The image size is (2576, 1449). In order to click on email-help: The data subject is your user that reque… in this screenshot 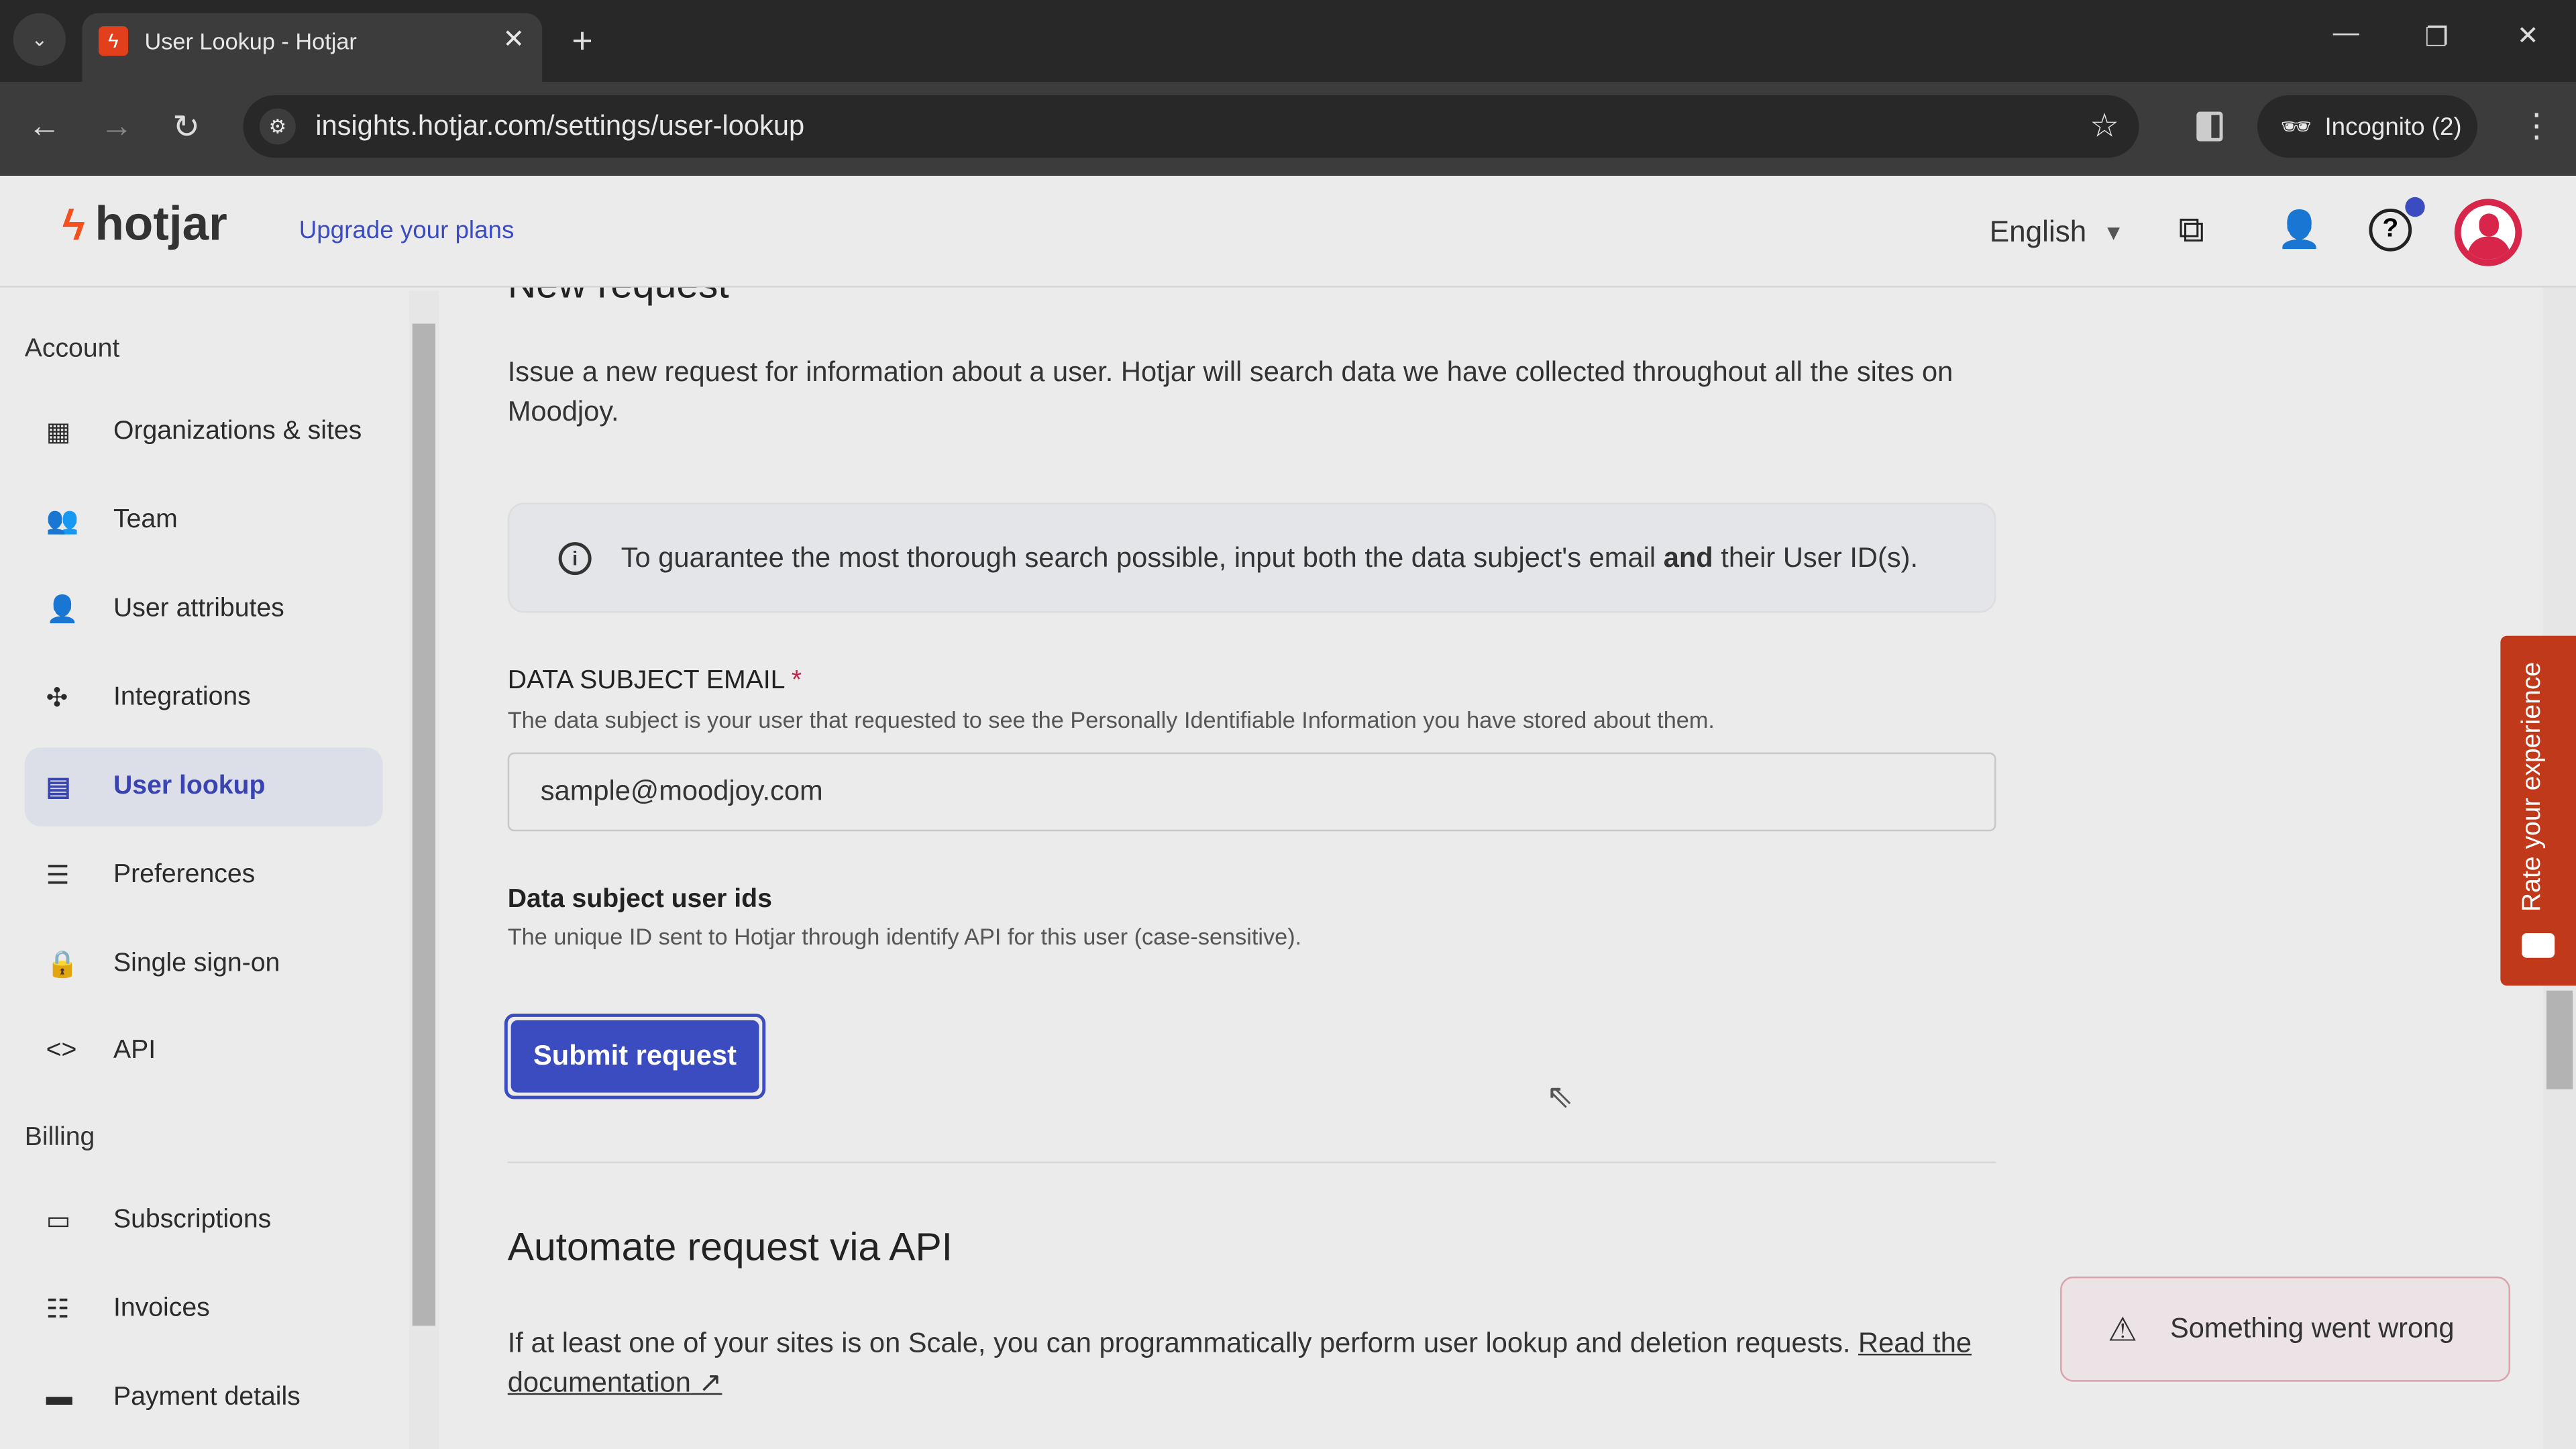, I will do `click(1111, 719)`.